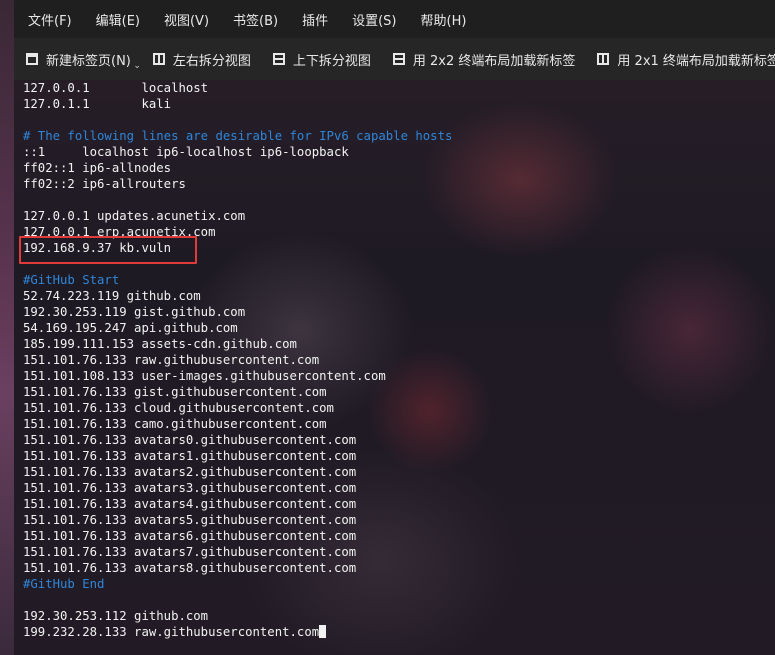 The image size is (775, 655). I want to click on terminal-line-text: 185.199.111.153 assets-cdn.github.com, so click(160, 344).